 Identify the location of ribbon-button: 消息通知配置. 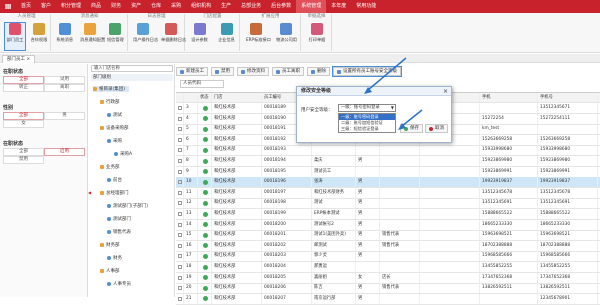
(92, 36).